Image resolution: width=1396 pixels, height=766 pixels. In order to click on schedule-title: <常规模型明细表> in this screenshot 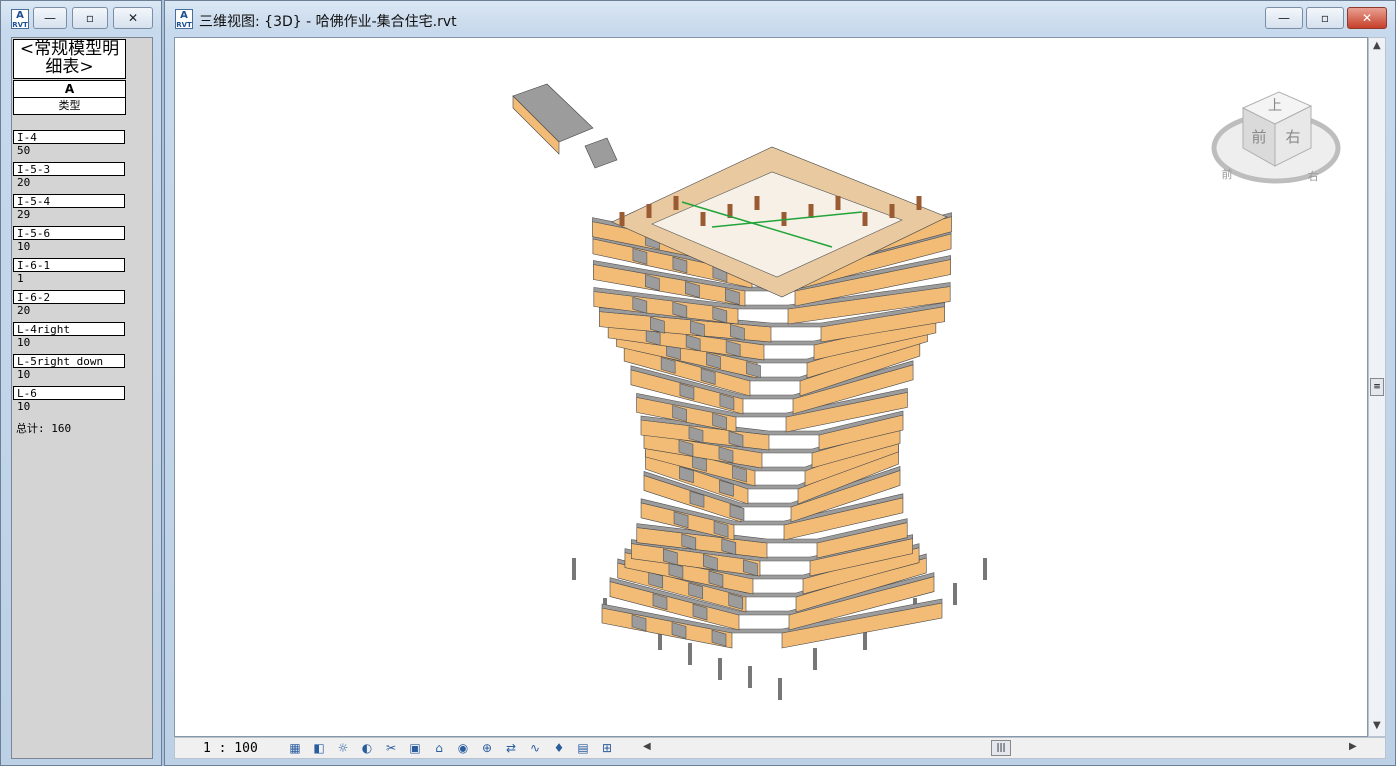, I will do `click(69, 59)`.